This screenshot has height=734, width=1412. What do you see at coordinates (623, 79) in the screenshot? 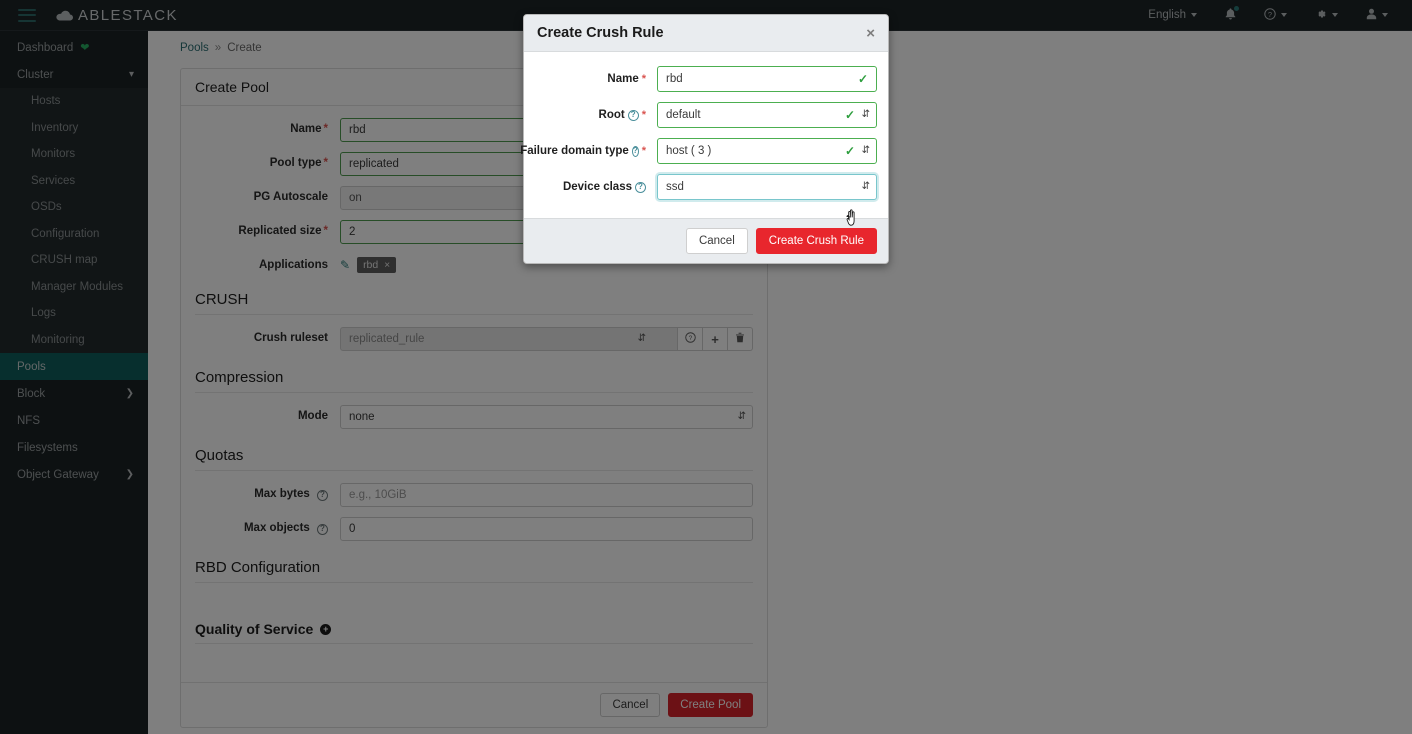
I see `label-text: Name` at bounding box center [623, 79].